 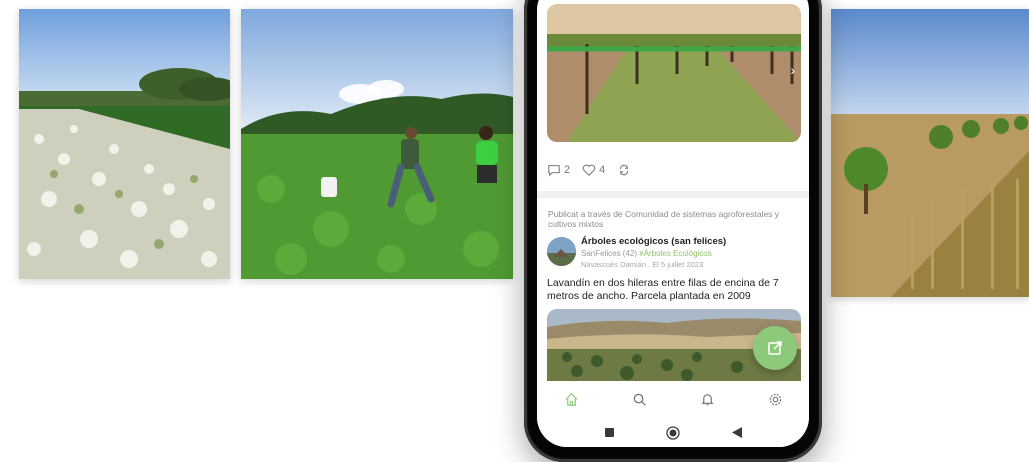 What do you see at coordinates (609, 253) in the screenshot?
I see `author-handle: SanFelices (42)` at bounding box center [609, 253].